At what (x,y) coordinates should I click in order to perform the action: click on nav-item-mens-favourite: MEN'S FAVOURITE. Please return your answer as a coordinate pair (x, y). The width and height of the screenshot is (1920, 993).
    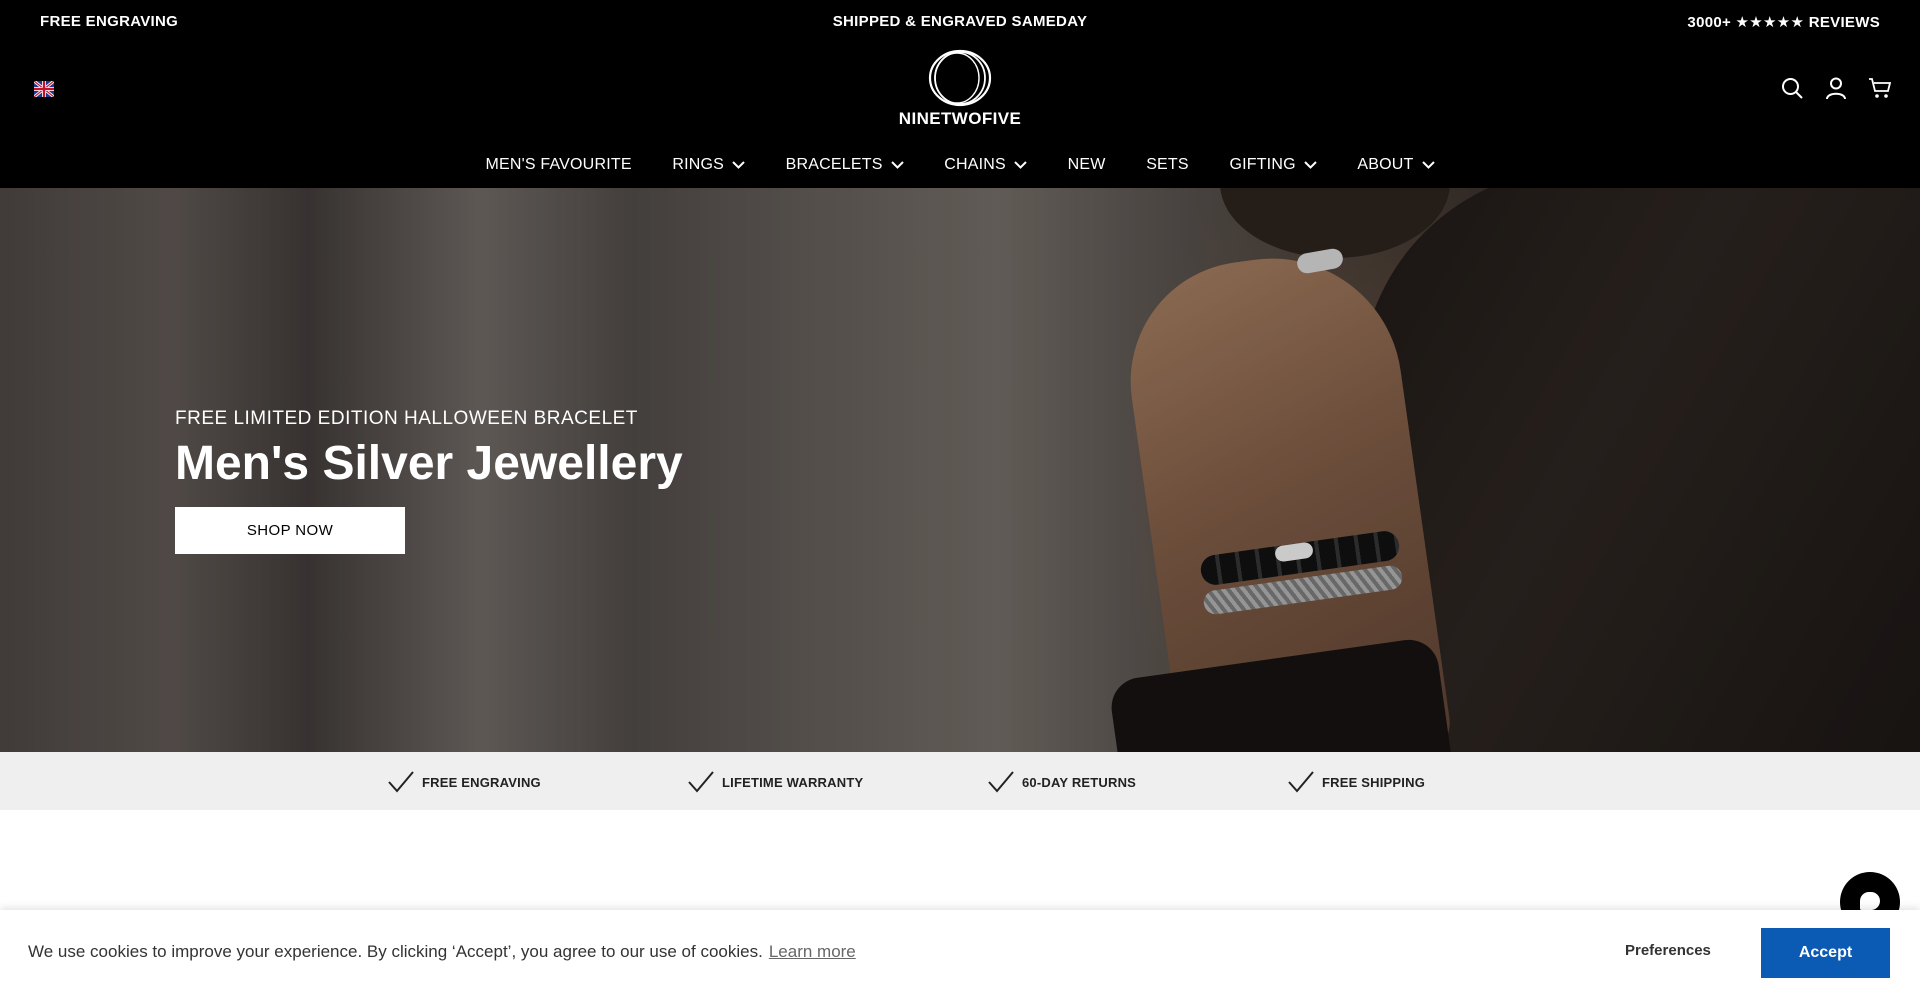
    Looking at the image, I should click on (558, 165).